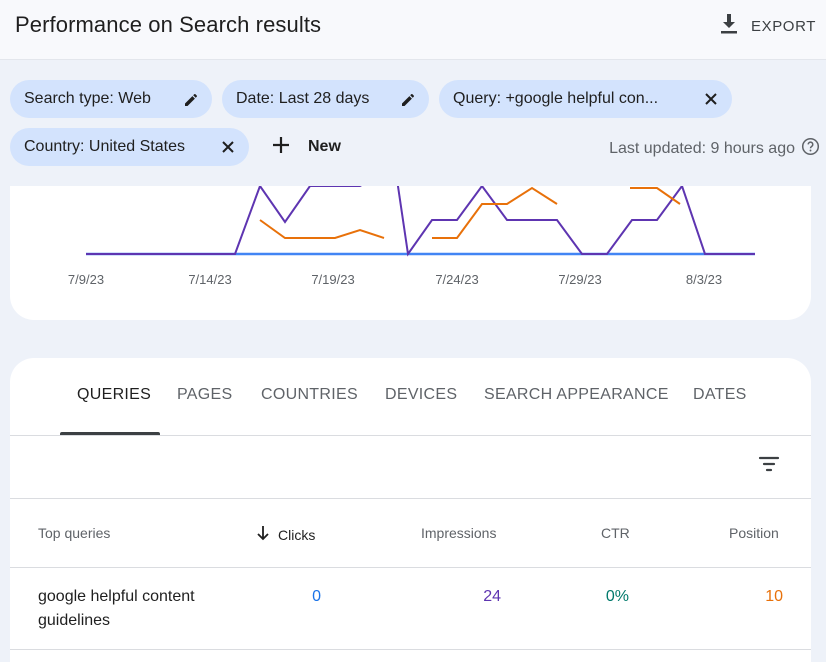  I want to click on impressions-cell: 24, so click(492, 596).